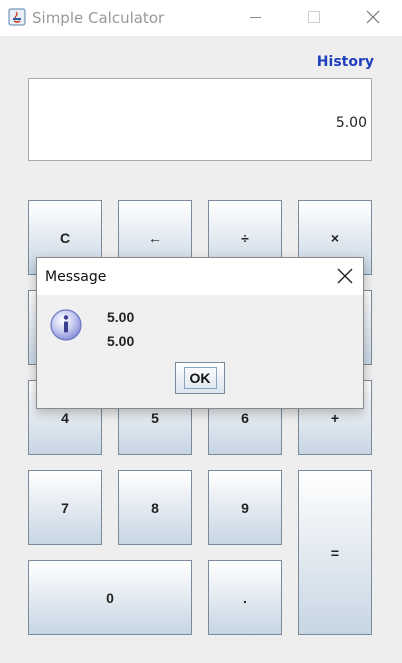 Image resolution: width=402 pixels, height=663 pixels. I want to click on minimize-button, so click(255, 18).